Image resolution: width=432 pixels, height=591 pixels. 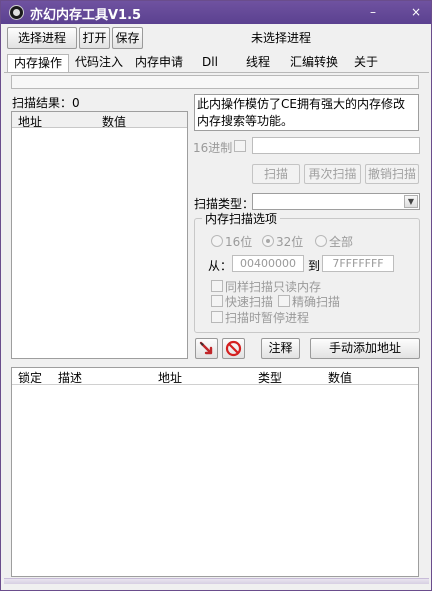 What do you see at coordinates (99, 121) in the screenshot?
I see `results-header: 地址 数值` at bounding box center [99, 121].